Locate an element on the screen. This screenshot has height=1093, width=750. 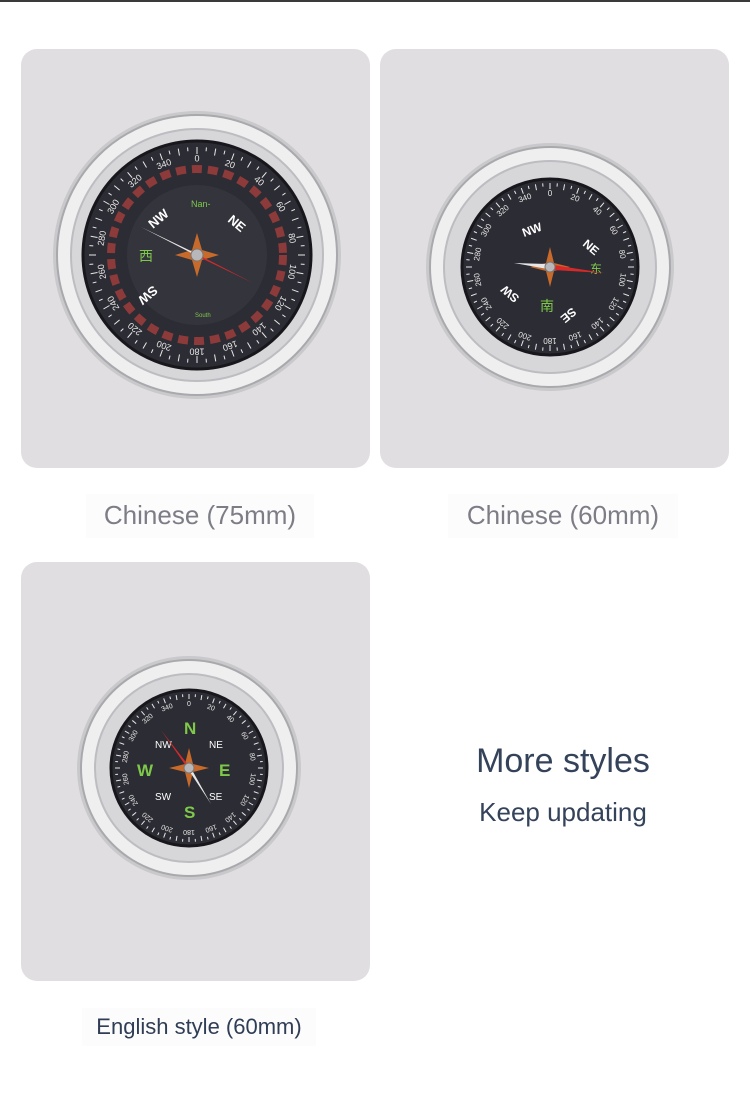
ne-label: NE is located at coordinates (216, 745).